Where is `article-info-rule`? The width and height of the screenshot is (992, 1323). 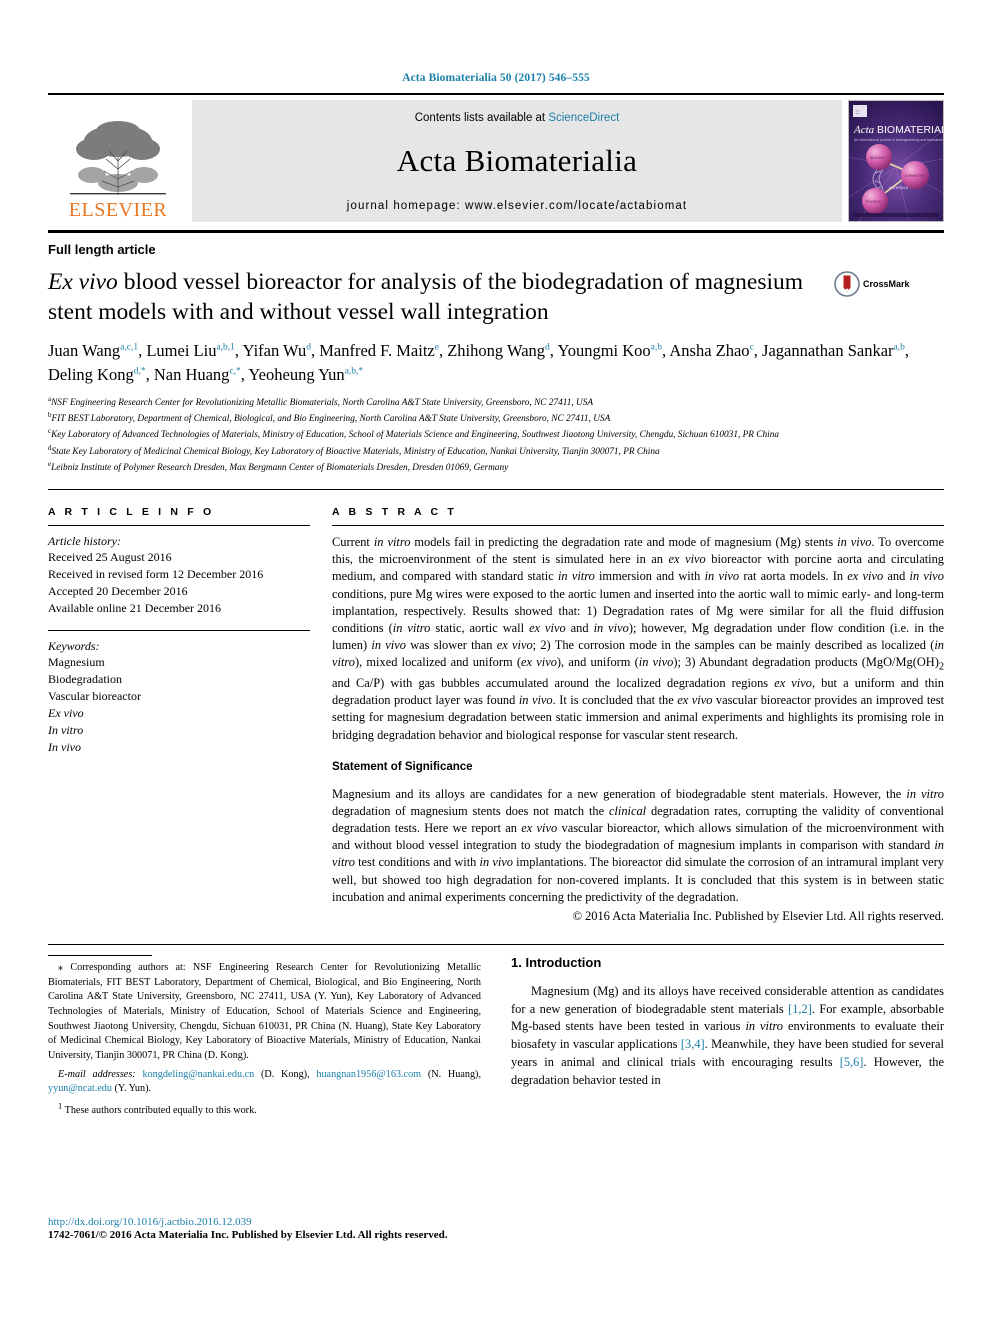 article-info-rule is located at coordinates (179, 526).